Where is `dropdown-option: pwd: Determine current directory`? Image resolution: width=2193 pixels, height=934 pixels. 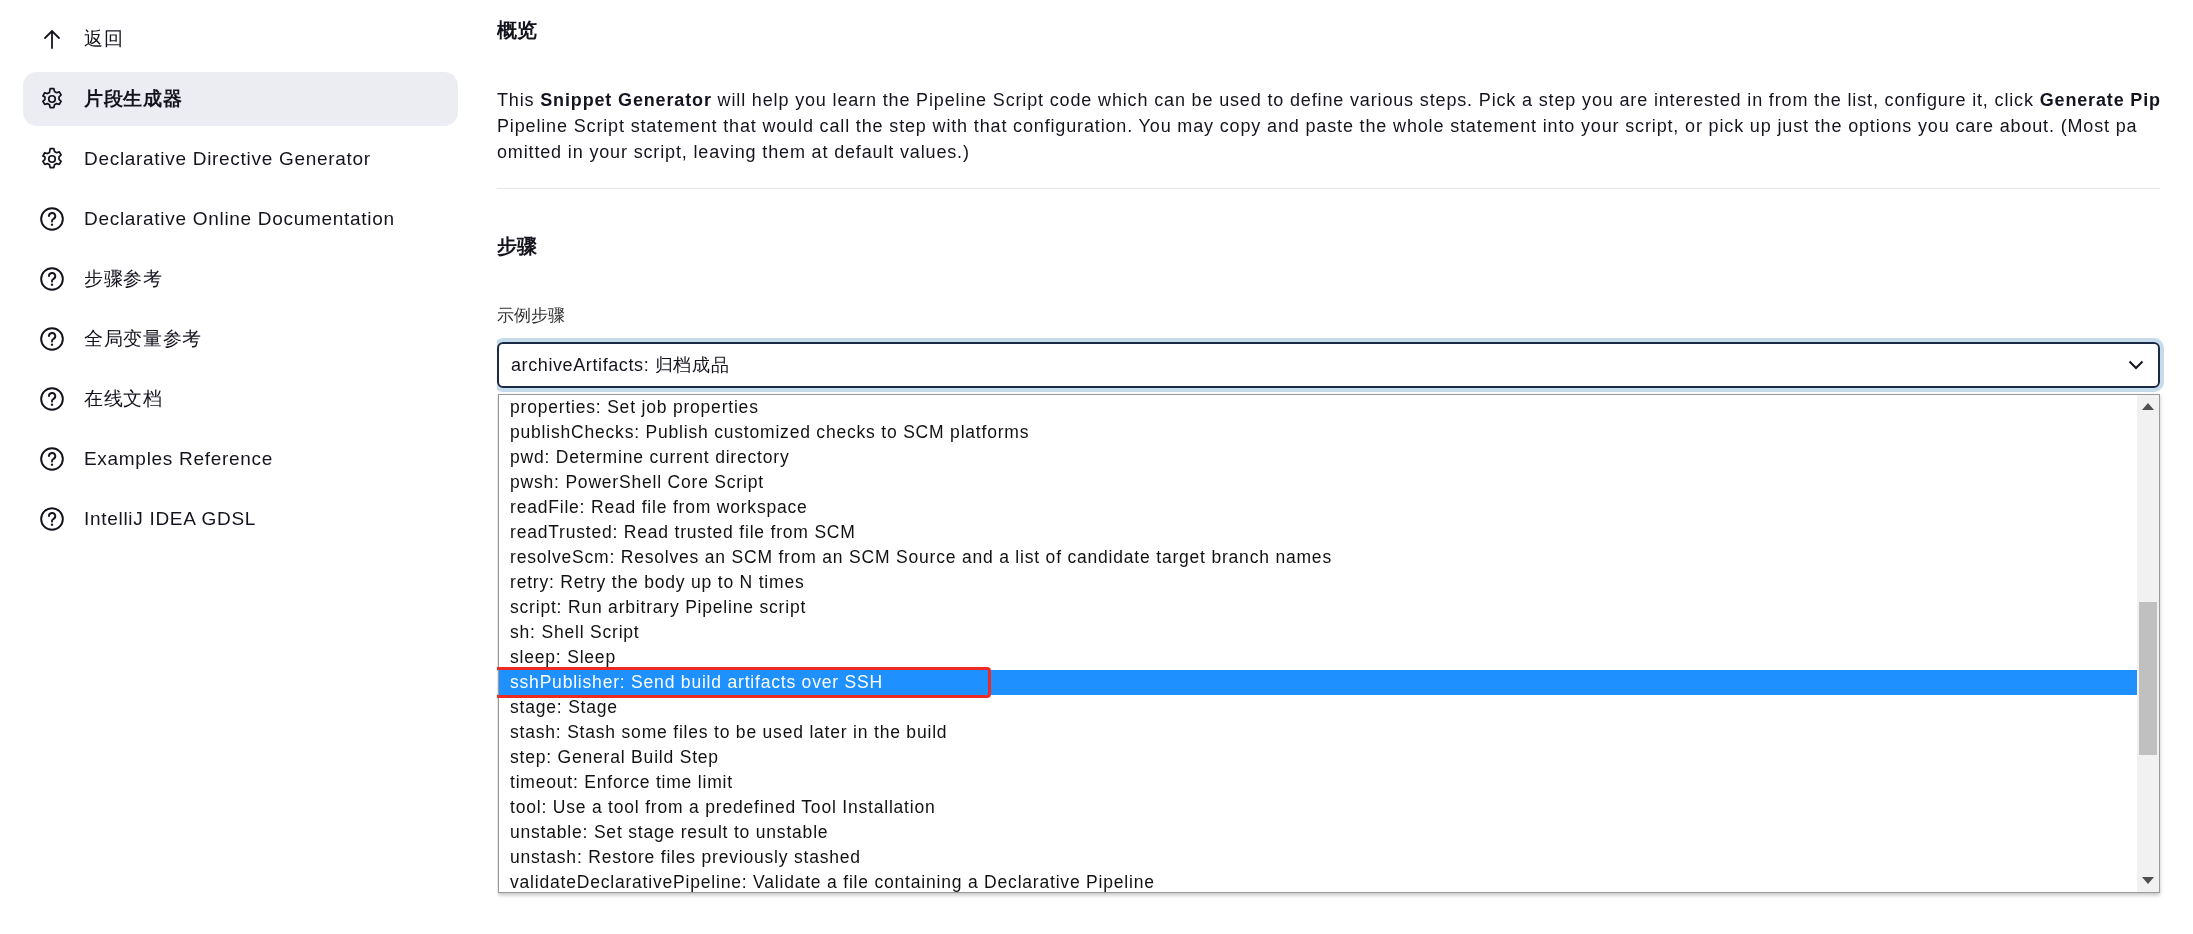
dropdown-option: pwd: Determine current directory is located at coordinates (1318, 457).